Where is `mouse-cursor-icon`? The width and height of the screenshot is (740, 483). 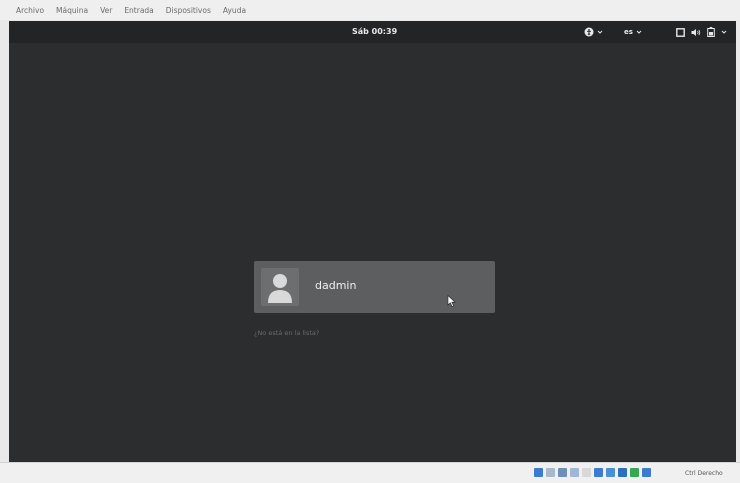 mouse-cursor-icon is located at coordinates (451, 301).